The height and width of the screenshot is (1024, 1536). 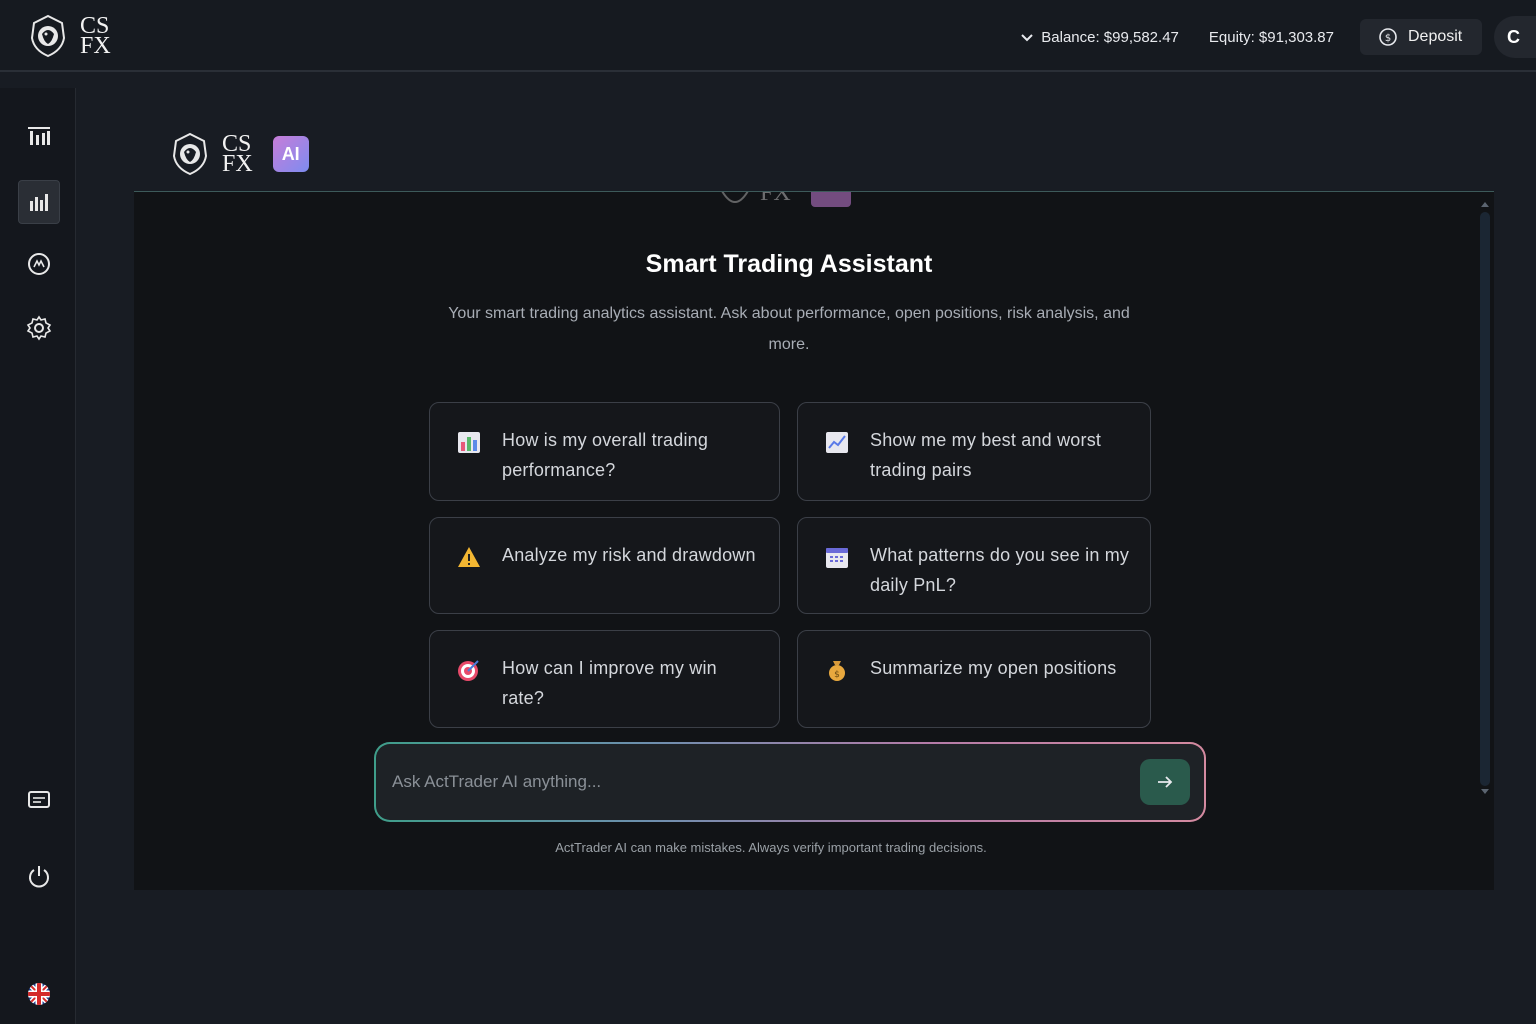 What do you see at coordinates (993, 668) in the screenshot?
I see `suggestion-text: Summarize my open positions` at bounding box center [993, 668].